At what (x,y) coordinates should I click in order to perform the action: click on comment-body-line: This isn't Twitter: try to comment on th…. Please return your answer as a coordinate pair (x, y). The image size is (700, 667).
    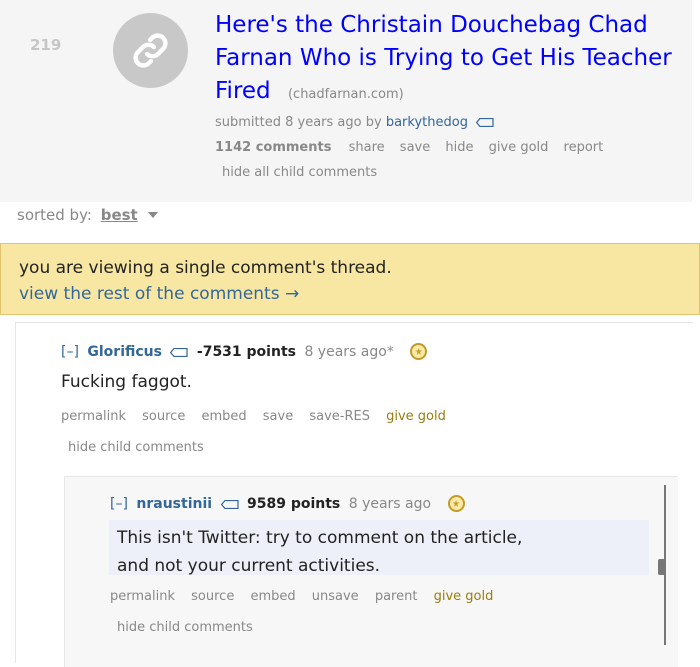
    Looking at the image, I should click on (320, 538).